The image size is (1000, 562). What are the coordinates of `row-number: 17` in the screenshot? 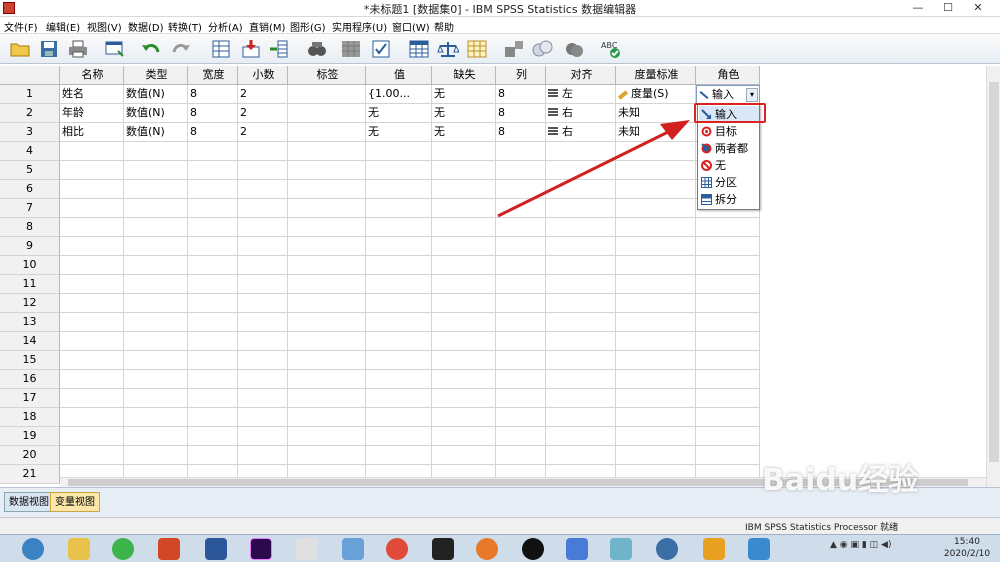 It's located at (30, 398).